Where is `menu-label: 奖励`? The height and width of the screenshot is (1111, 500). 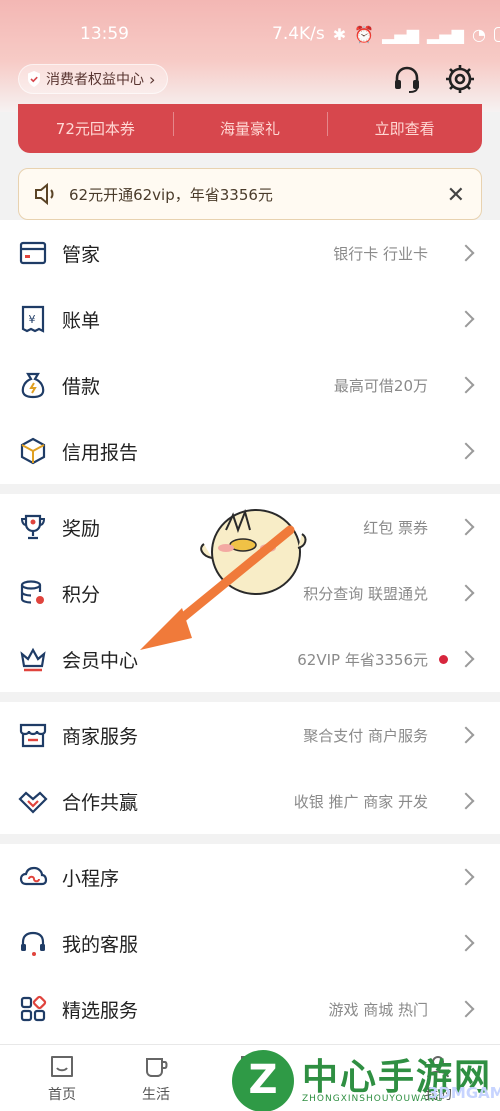
menu-label: 奖励 is located at coordinates (81, 528).